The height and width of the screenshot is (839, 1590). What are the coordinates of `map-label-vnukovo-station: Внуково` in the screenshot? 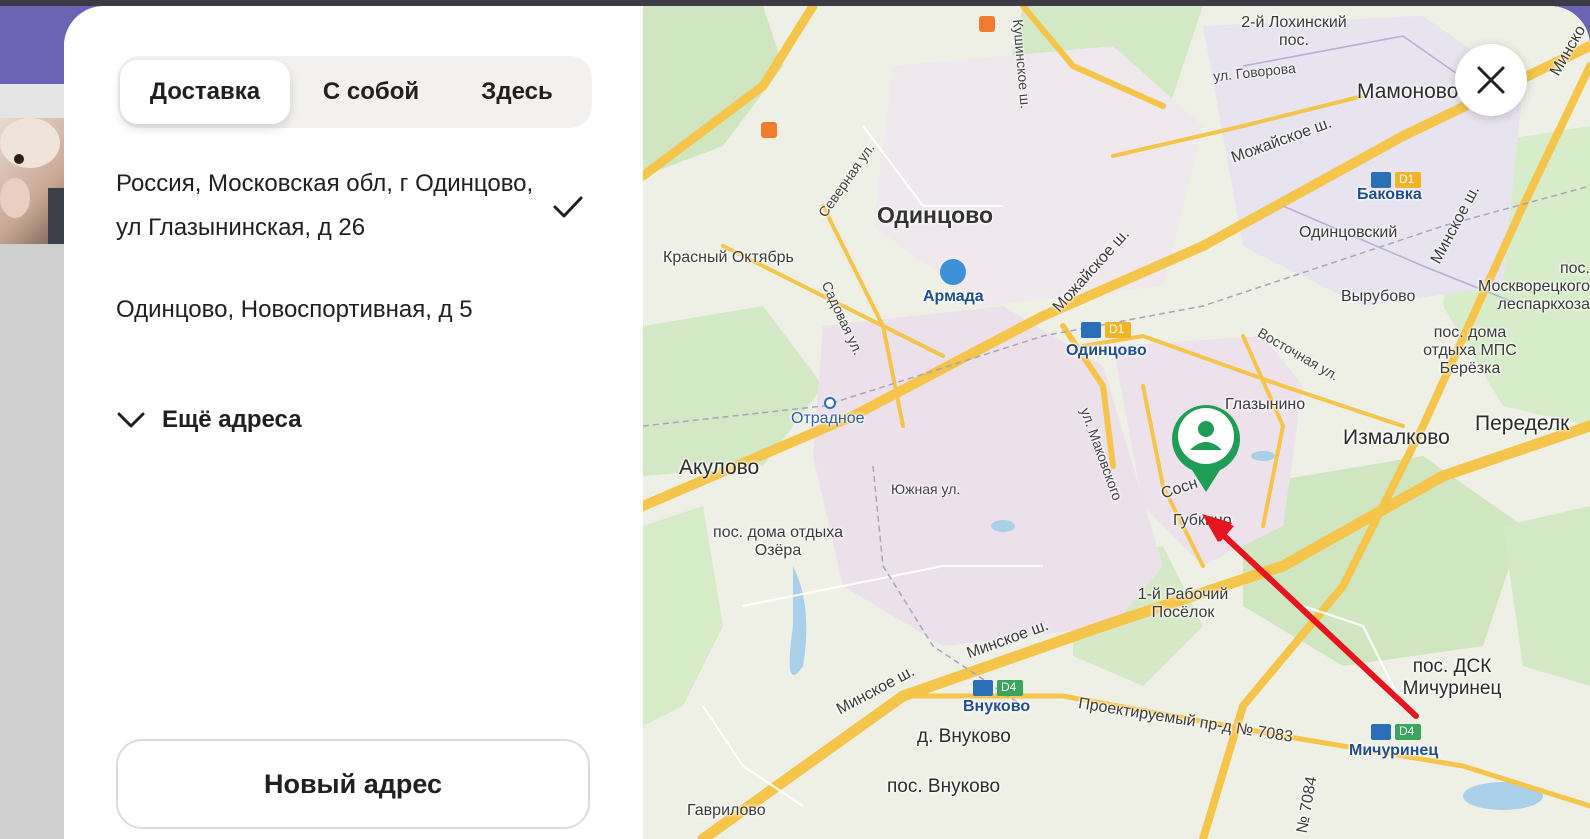 It's located at (997, 706).